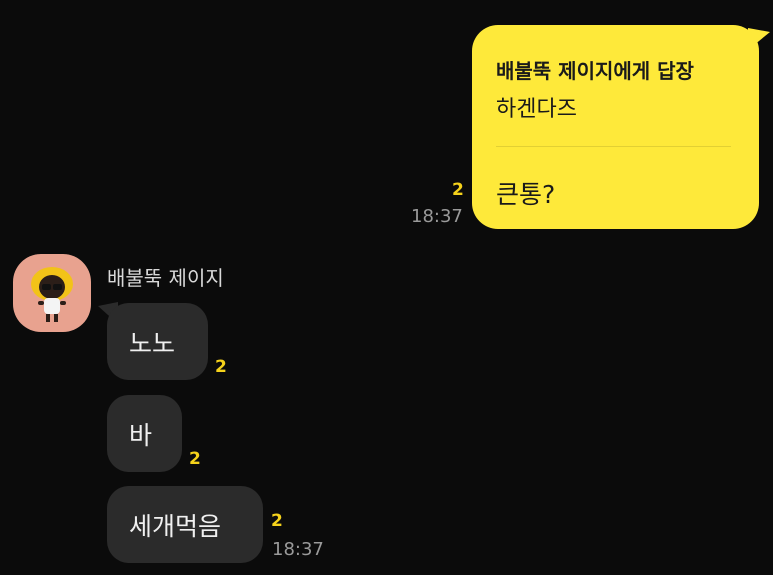 The height and width of the screenshot is (575, 773). What do you see at coordinates (144, 433) in the screenshot?
I see `incoming-message: 바` at bounding box center [144, 433].